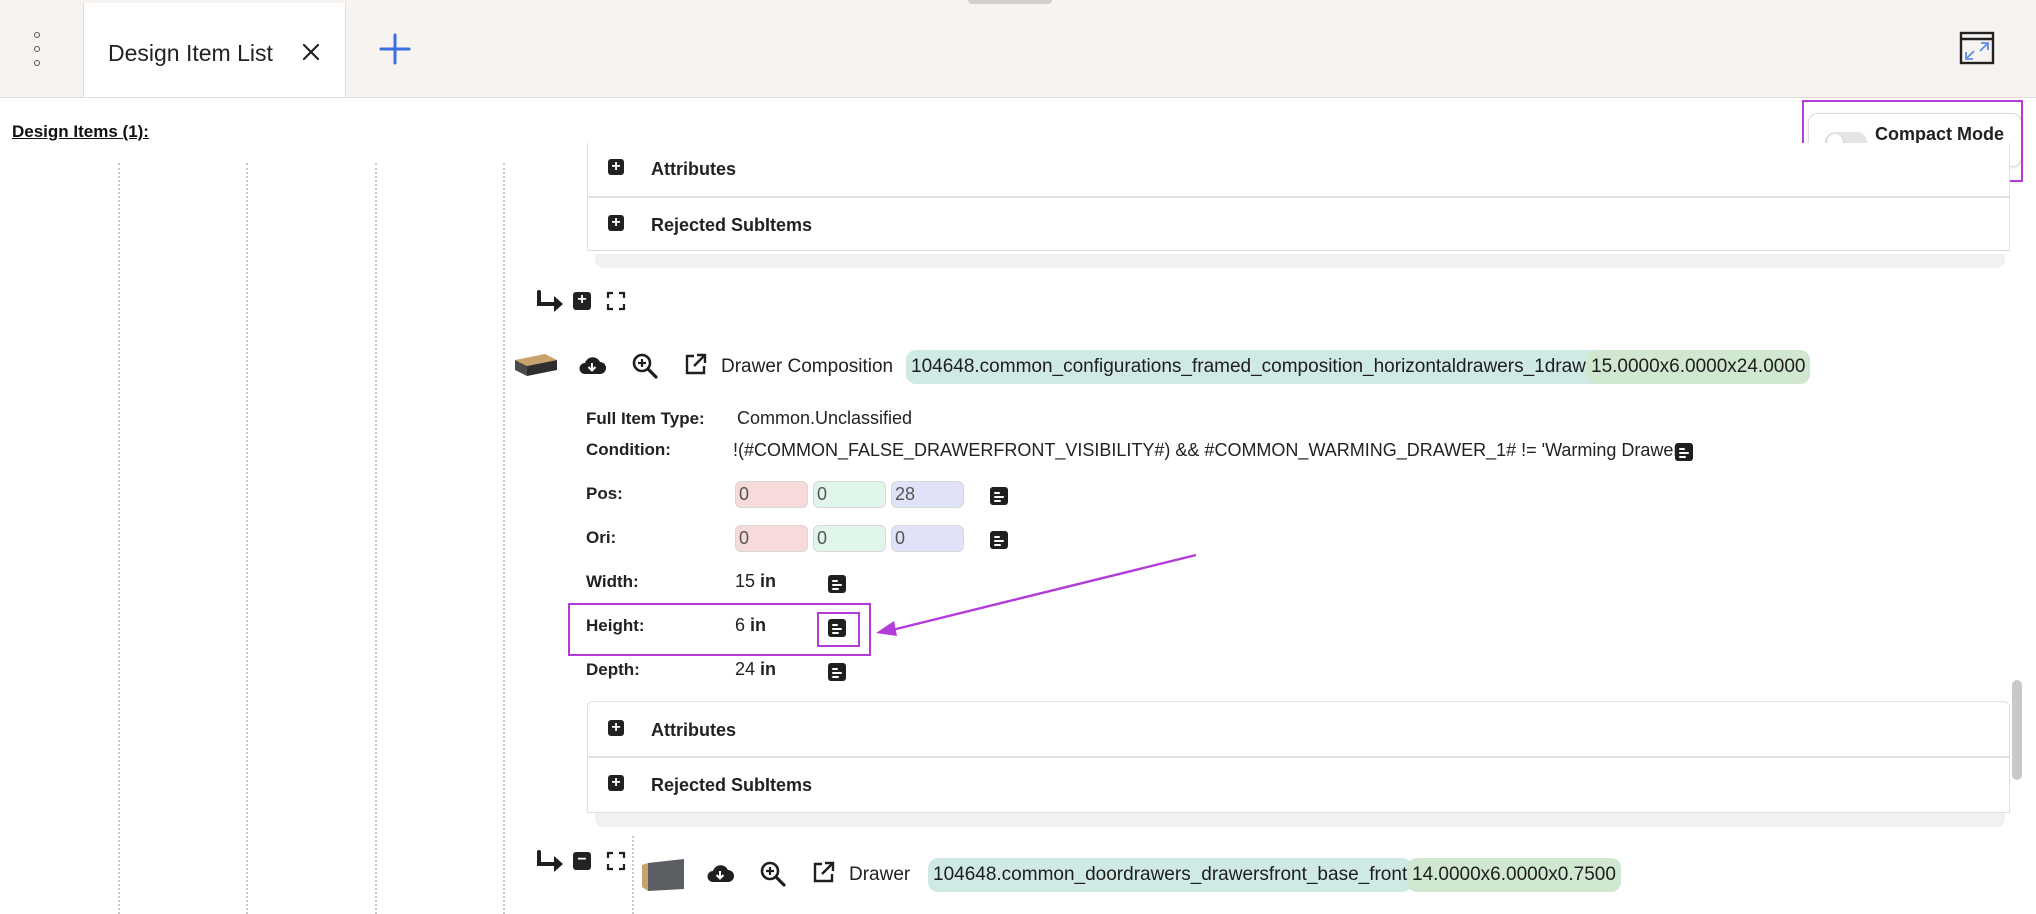  What do you see at coordinates (849, 494) in the screenshot?
I see `pos-y-input: 0` at bounding box center [849, 494].